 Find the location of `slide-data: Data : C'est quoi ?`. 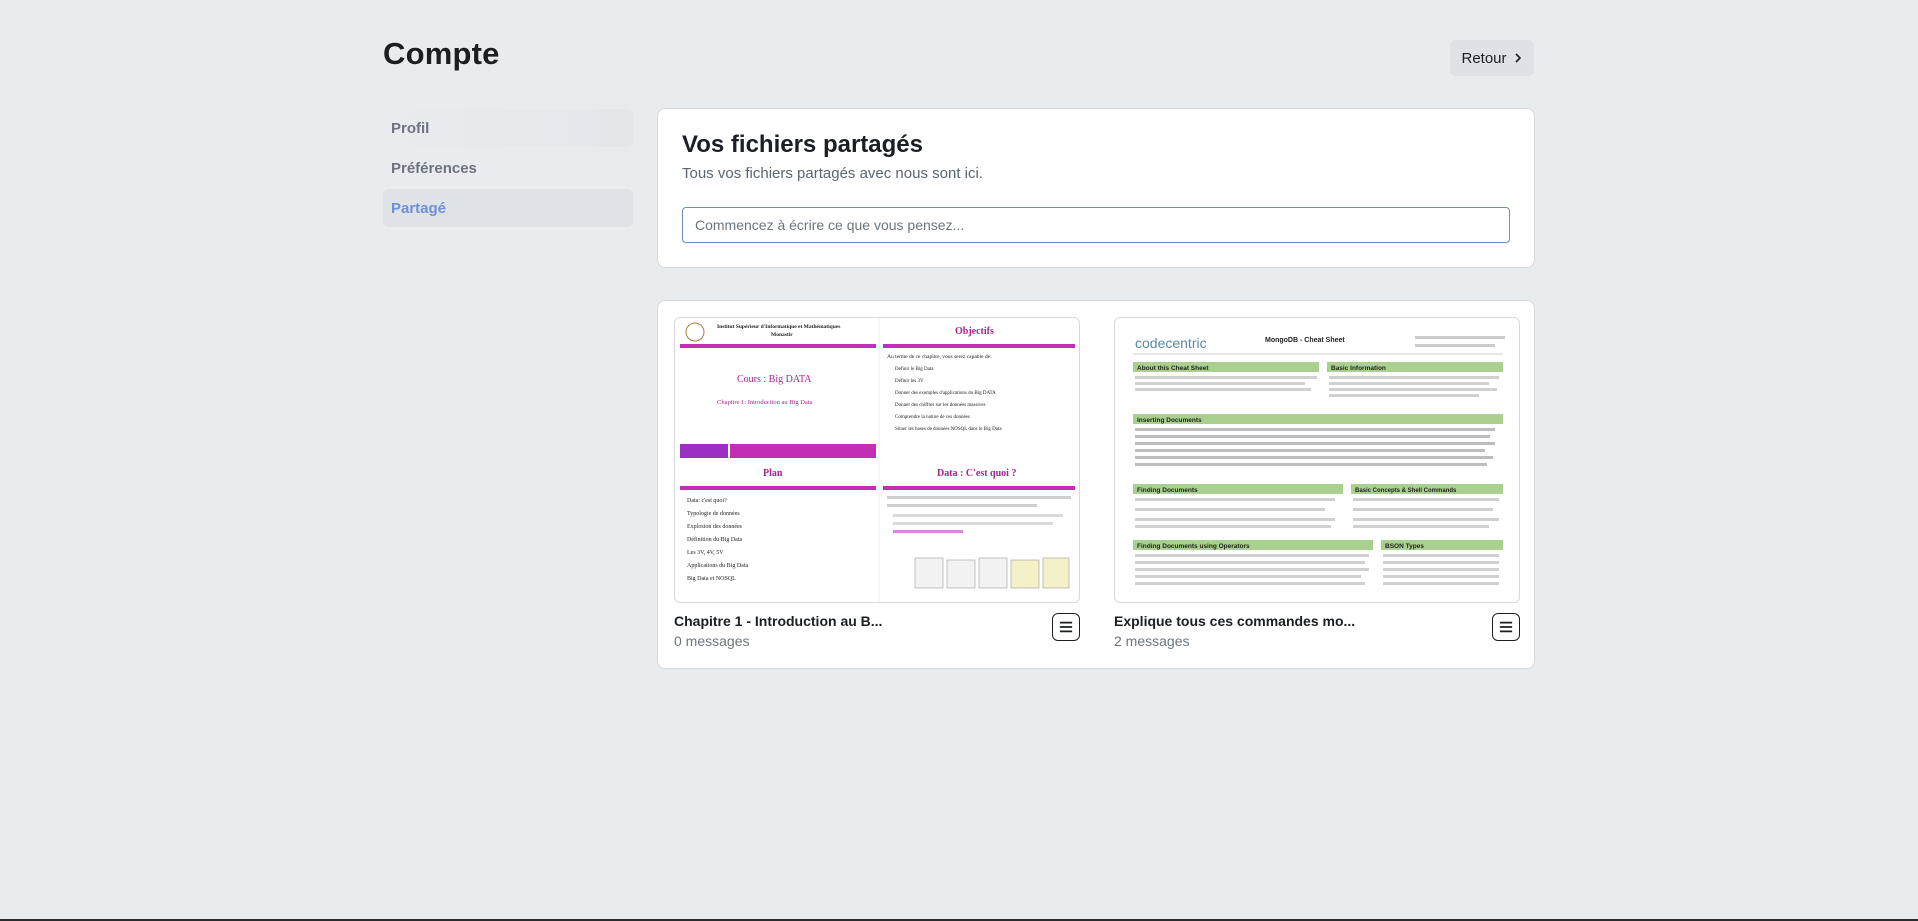

slide-data: Data : C'est quoi ? is located at coordinates (979, 528).